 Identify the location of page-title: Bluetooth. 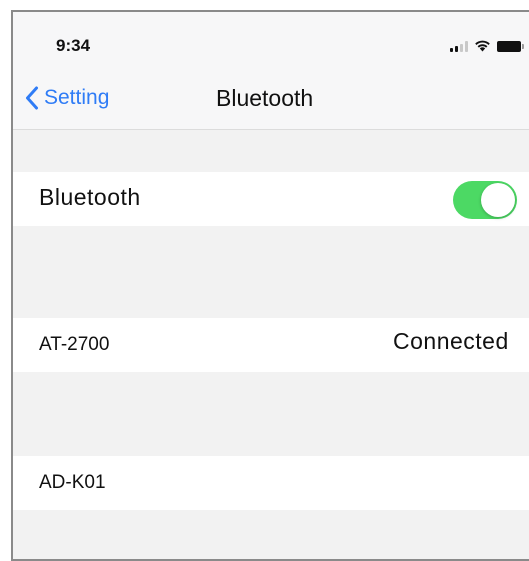
(265, 98).